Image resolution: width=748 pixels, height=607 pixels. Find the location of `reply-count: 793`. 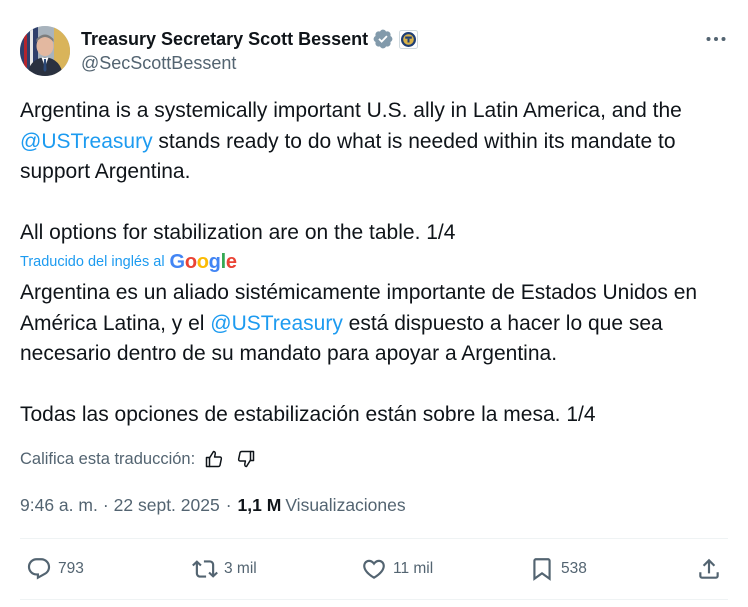

reply-count: 793 is located at coordinates (71, 568).